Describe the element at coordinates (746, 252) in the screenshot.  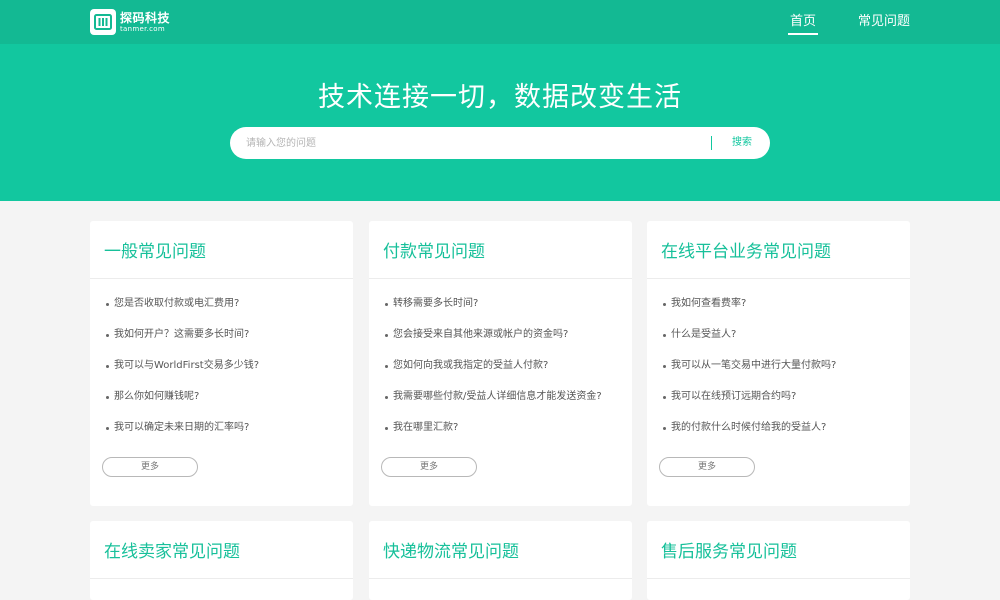
I see `card-title: 在线平台业务常见问题` at that location.